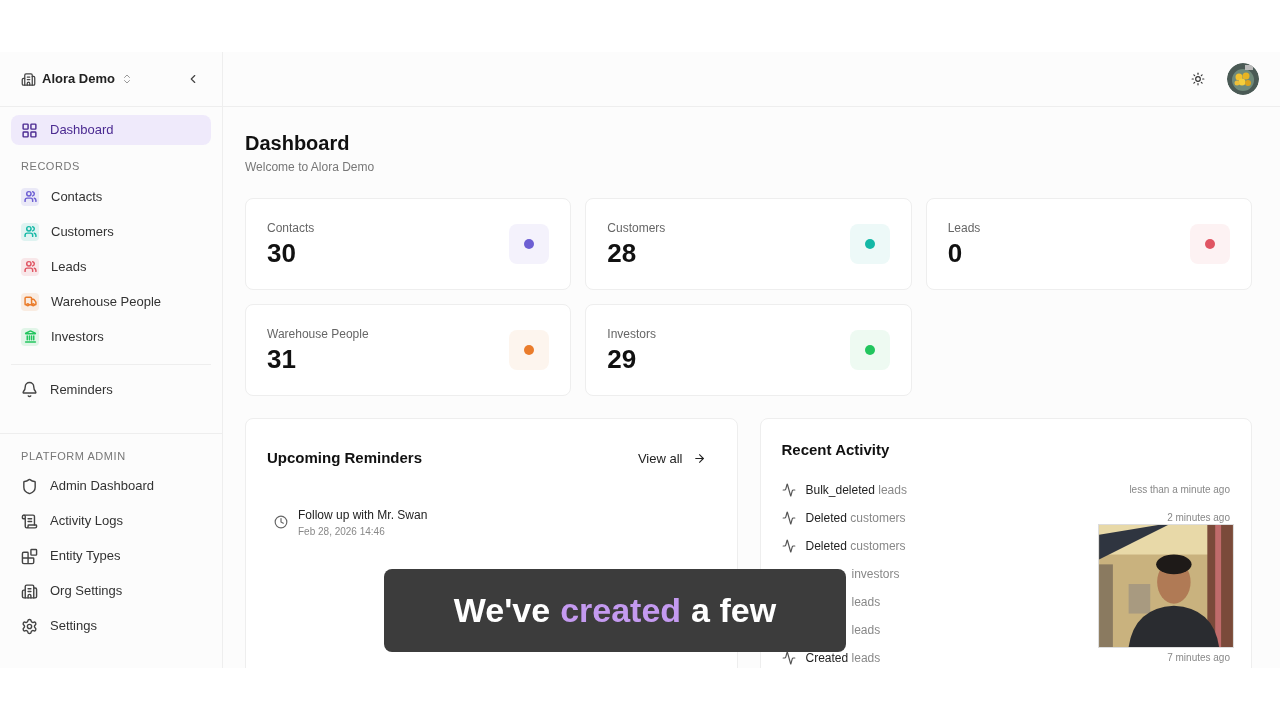 The width and height of the screenshot is (1280, 720). I want to click on truck-icon, so click(30, 301).